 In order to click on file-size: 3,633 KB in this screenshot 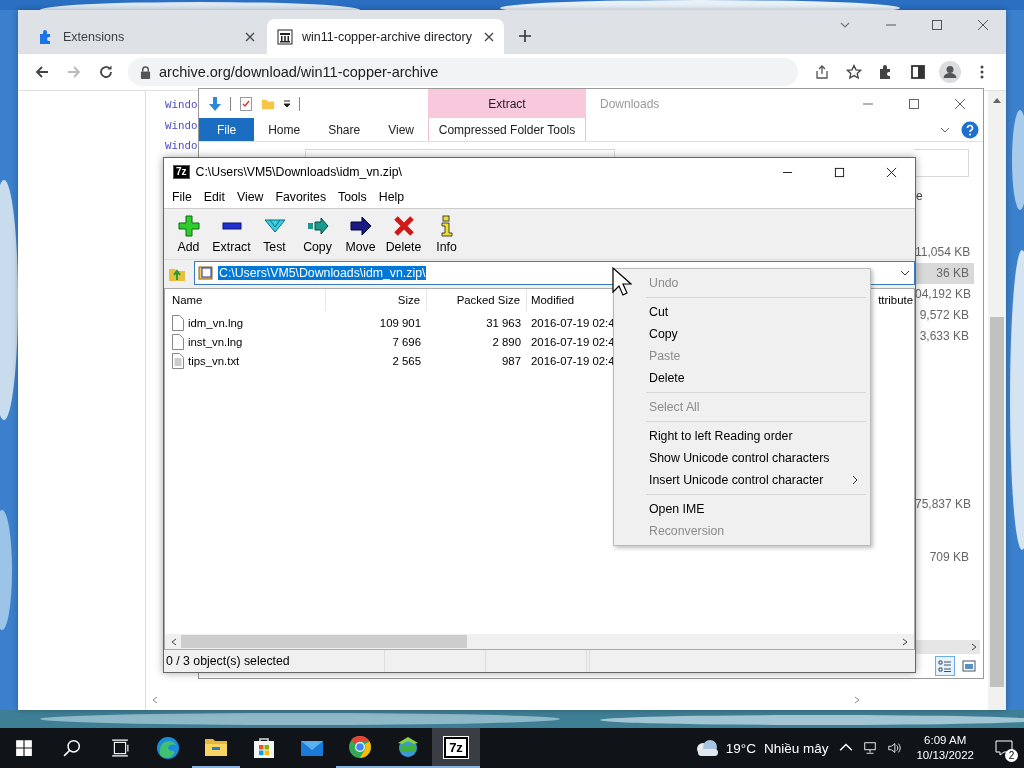, I will do `click(949, 336)`.